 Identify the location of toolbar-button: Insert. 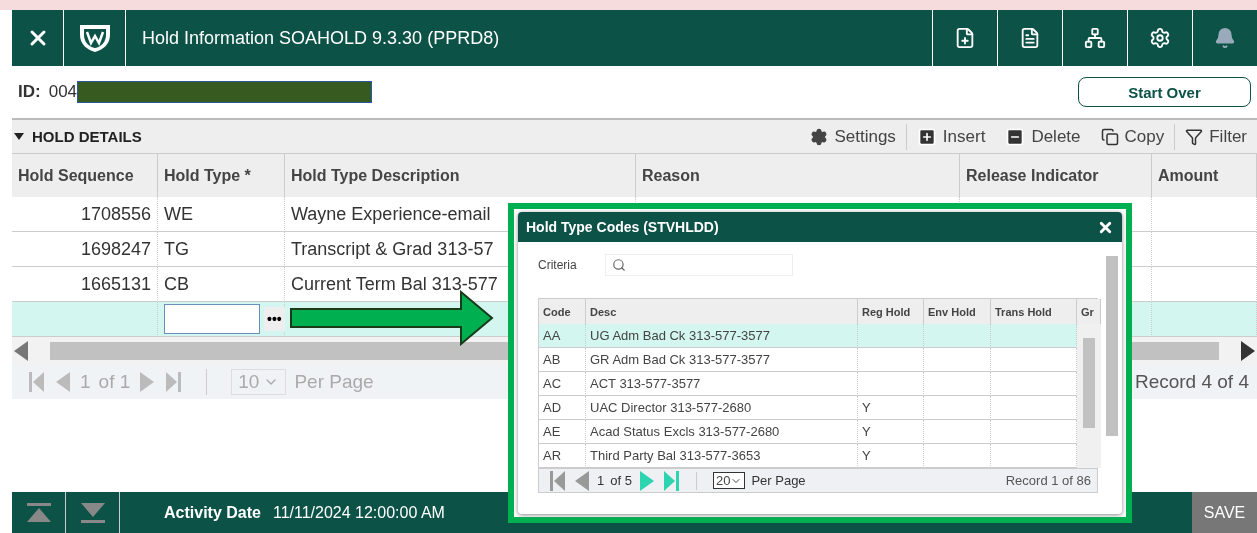
(950, 136).